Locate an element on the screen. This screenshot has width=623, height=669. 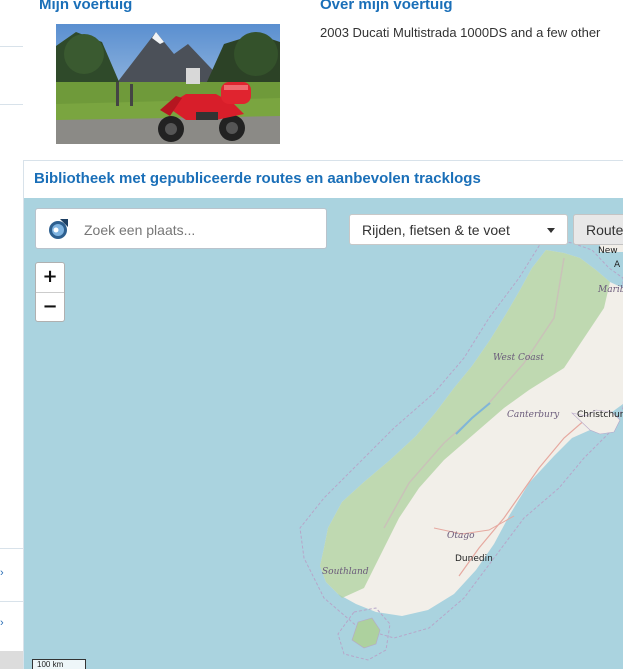
map-scale-bar: 100 km is located at coordinates (59, 664).